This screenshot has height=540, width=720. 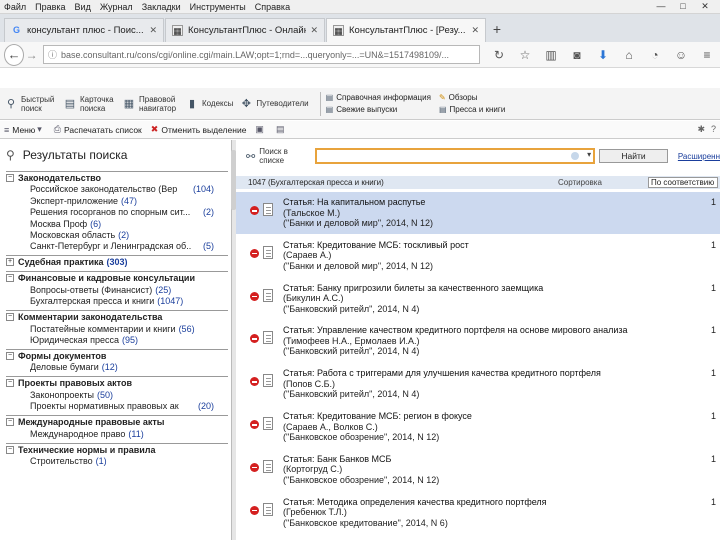 What do you see at coordinates (681, 55) in the screenshot?
I see `sync-icon: ☺` at bounding box center [681, 55].